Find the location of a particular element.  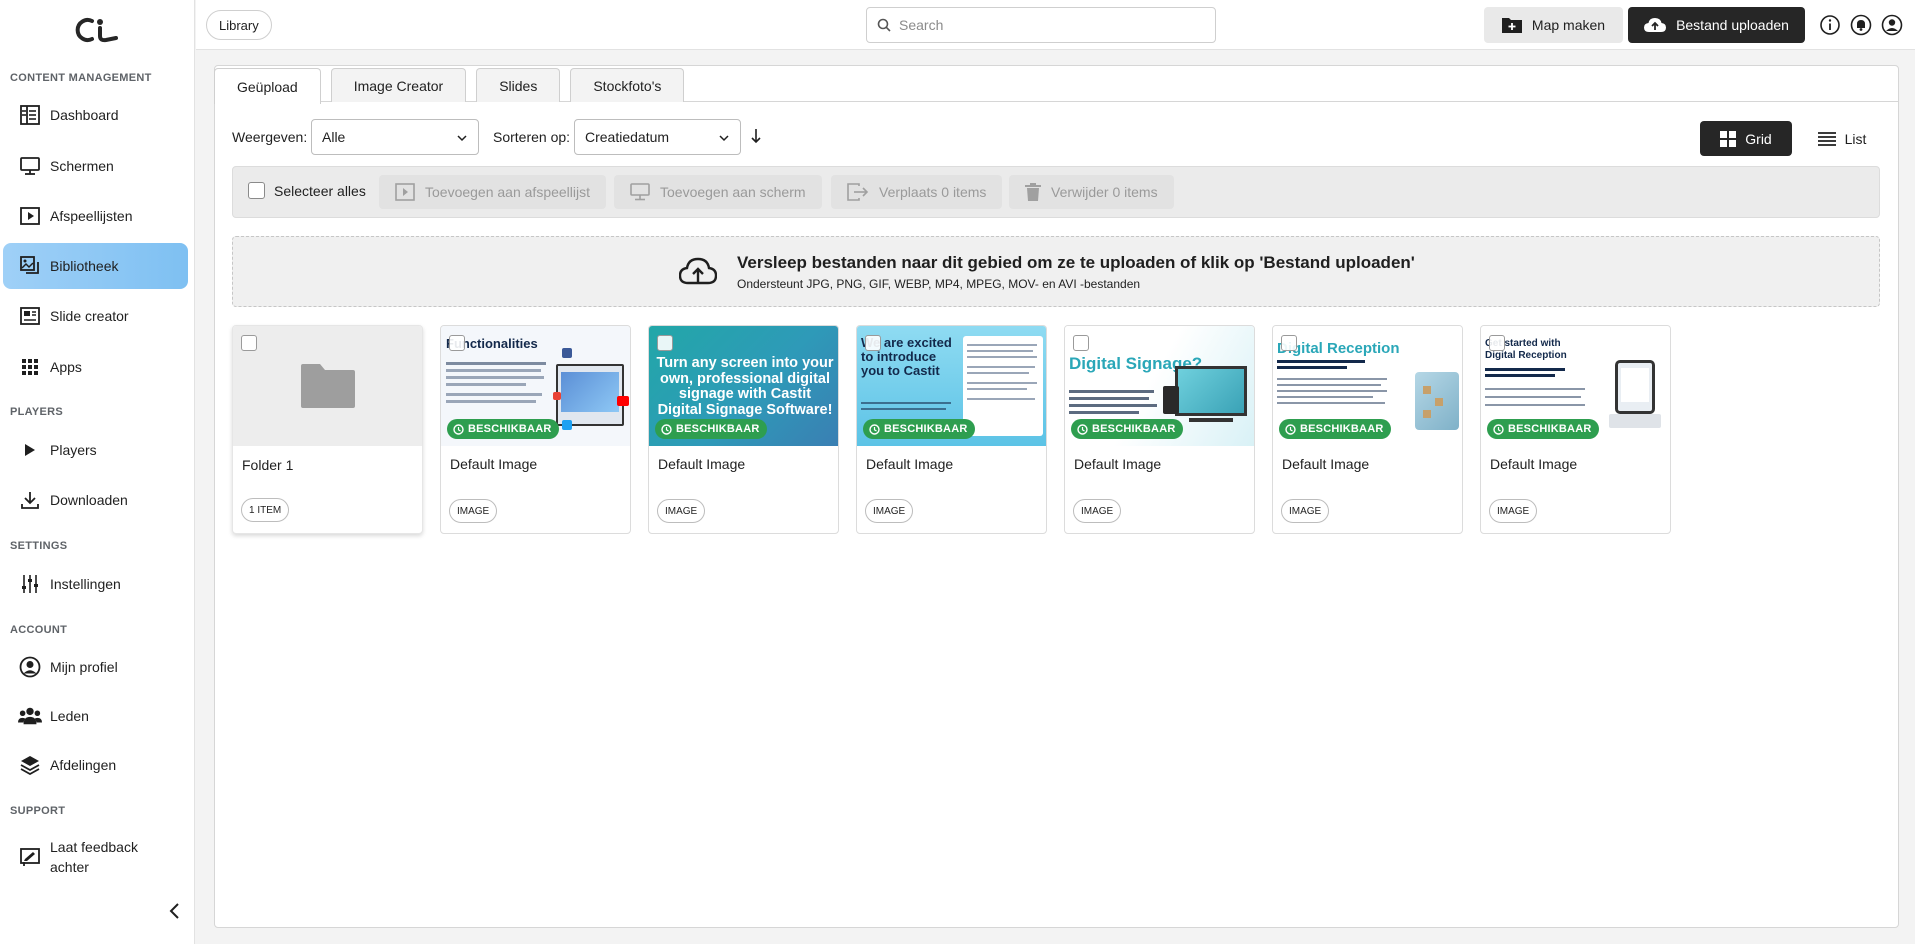

sort-direction-arrow-icon is located at coordinates (756, 136).